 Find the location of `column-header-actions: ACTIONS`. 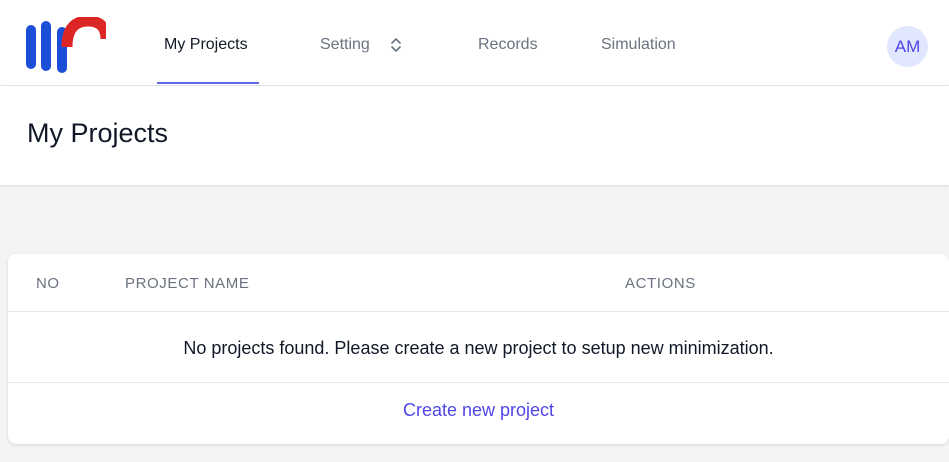

column-header-actions: ACTIONS is located at coordinates (660, 283).